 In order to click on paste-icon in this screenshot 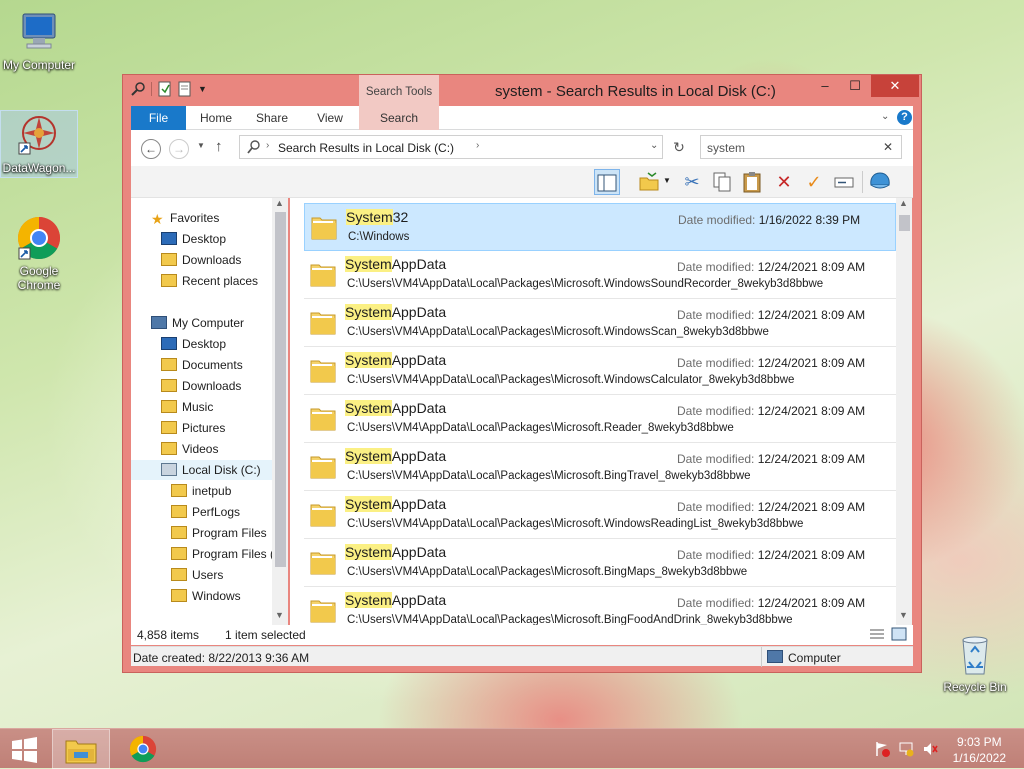, I will do `click(752, 182)`.